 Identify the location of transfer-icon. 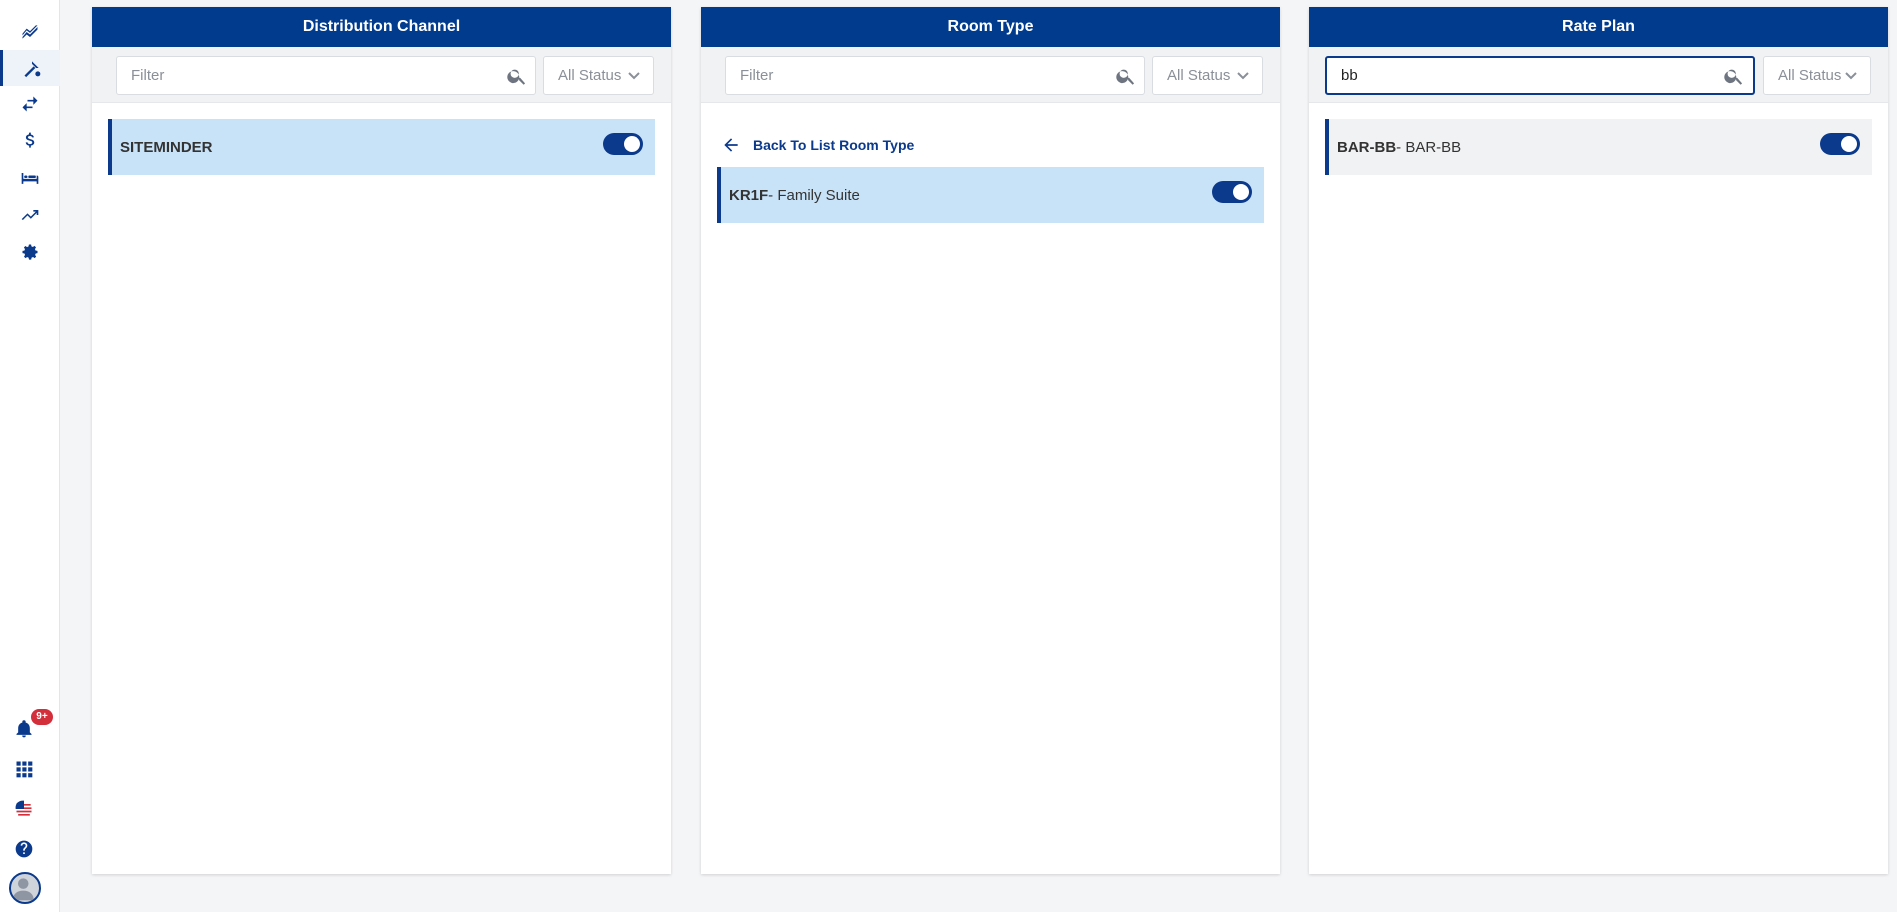
(30, 104).